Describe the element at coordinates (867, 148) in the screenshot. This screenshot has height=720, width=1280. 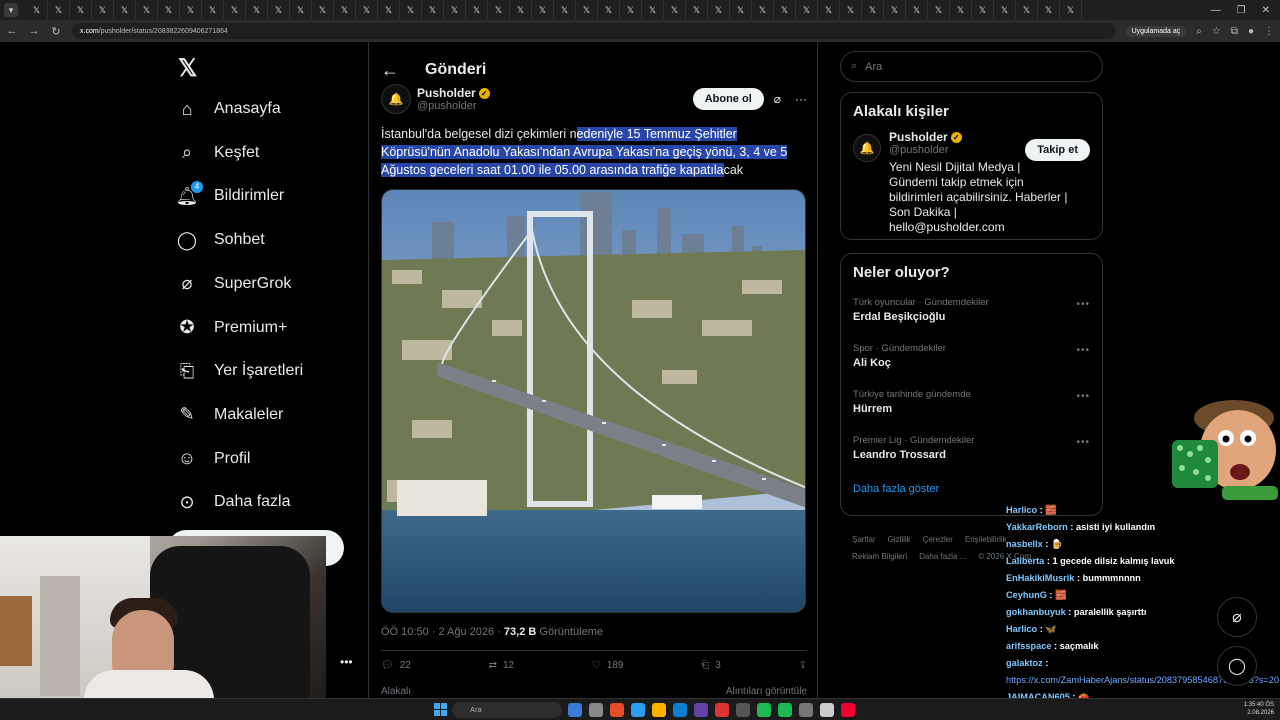
I see `person-avatar: 🔔` at that location.